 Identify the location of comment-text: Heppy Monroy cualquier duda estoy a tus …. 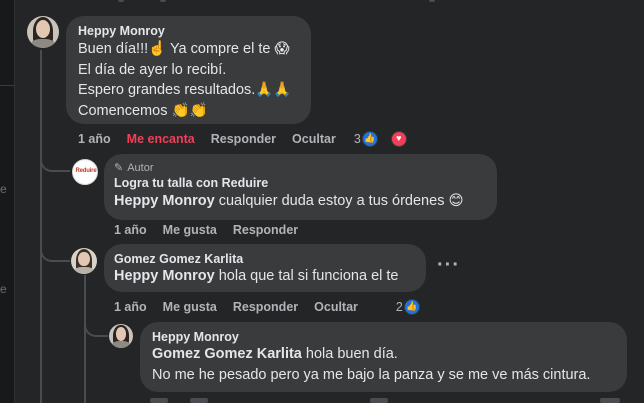
(300, 201).